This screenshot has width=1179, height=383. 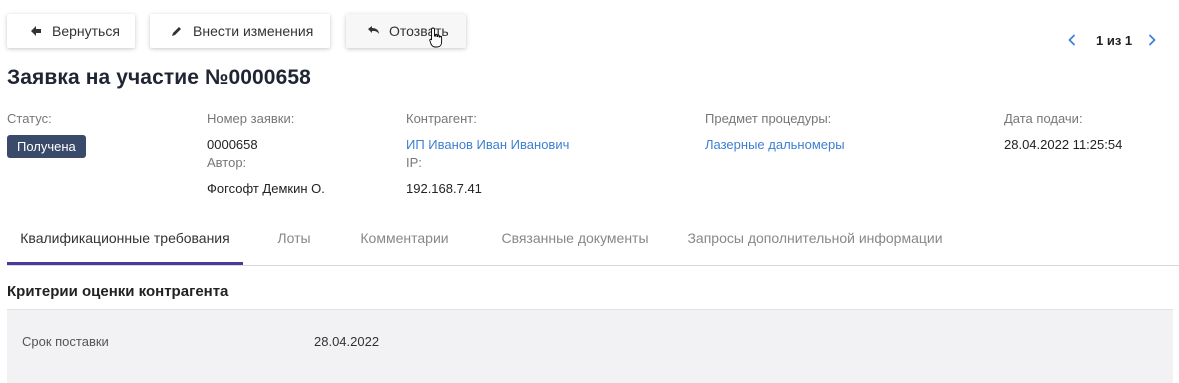 I want to click on subject-label: Предмет процедуры:, so click(x=768, y=118).